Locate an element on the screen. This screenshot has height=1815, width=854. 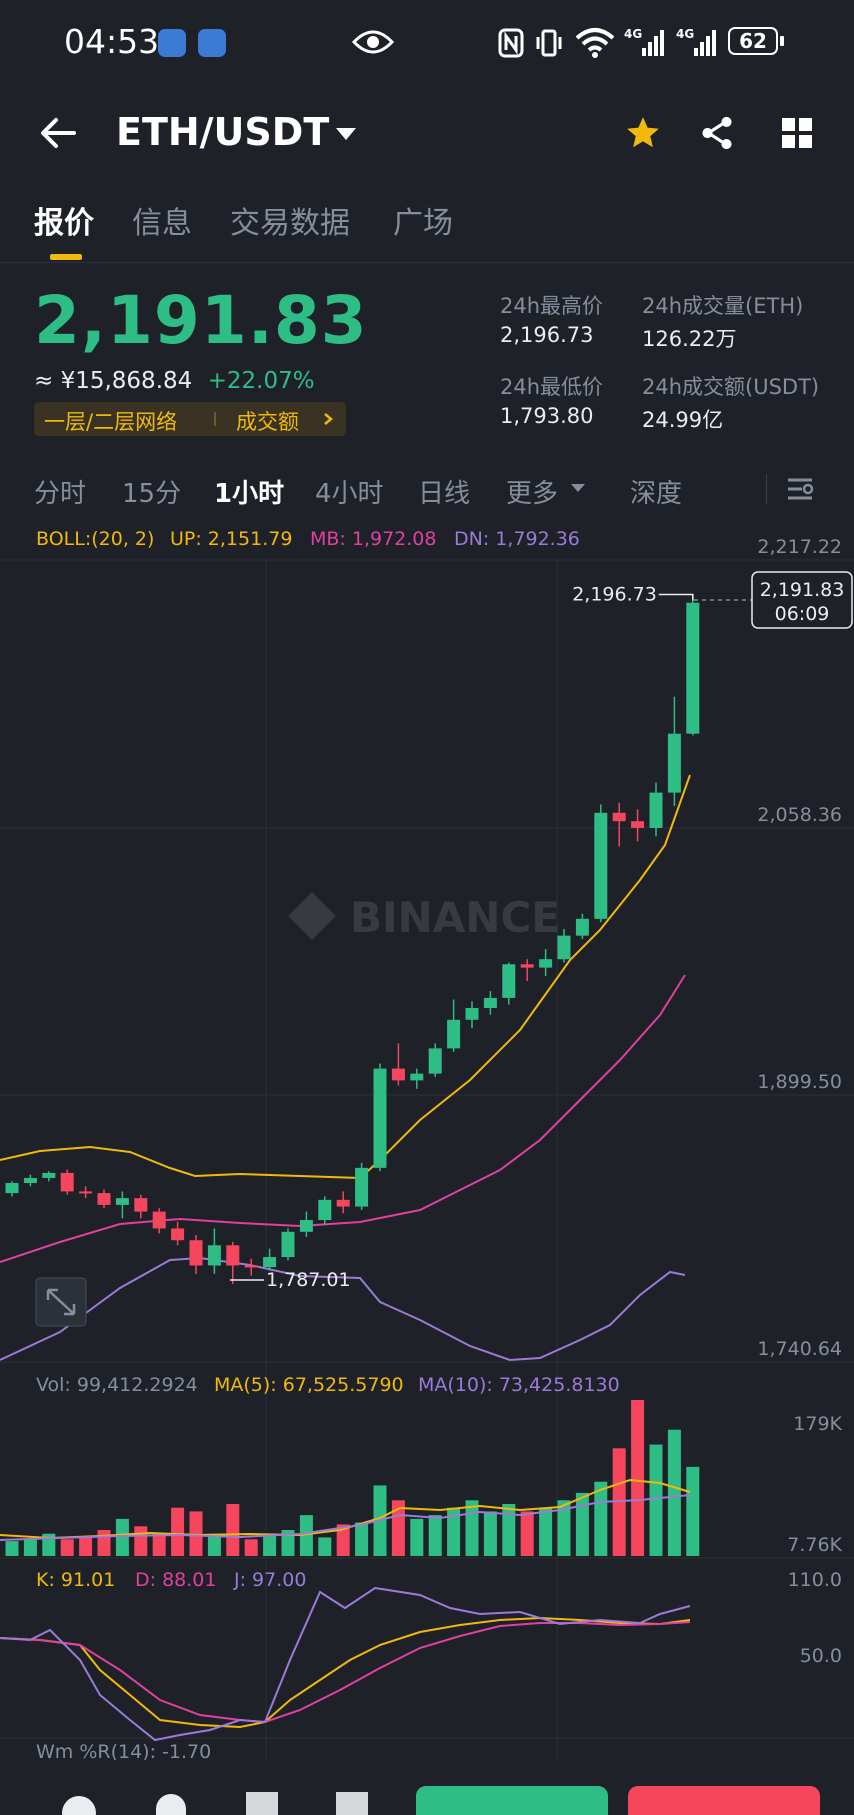
interval-daily: 日线 is located at coordinates (444, 491).